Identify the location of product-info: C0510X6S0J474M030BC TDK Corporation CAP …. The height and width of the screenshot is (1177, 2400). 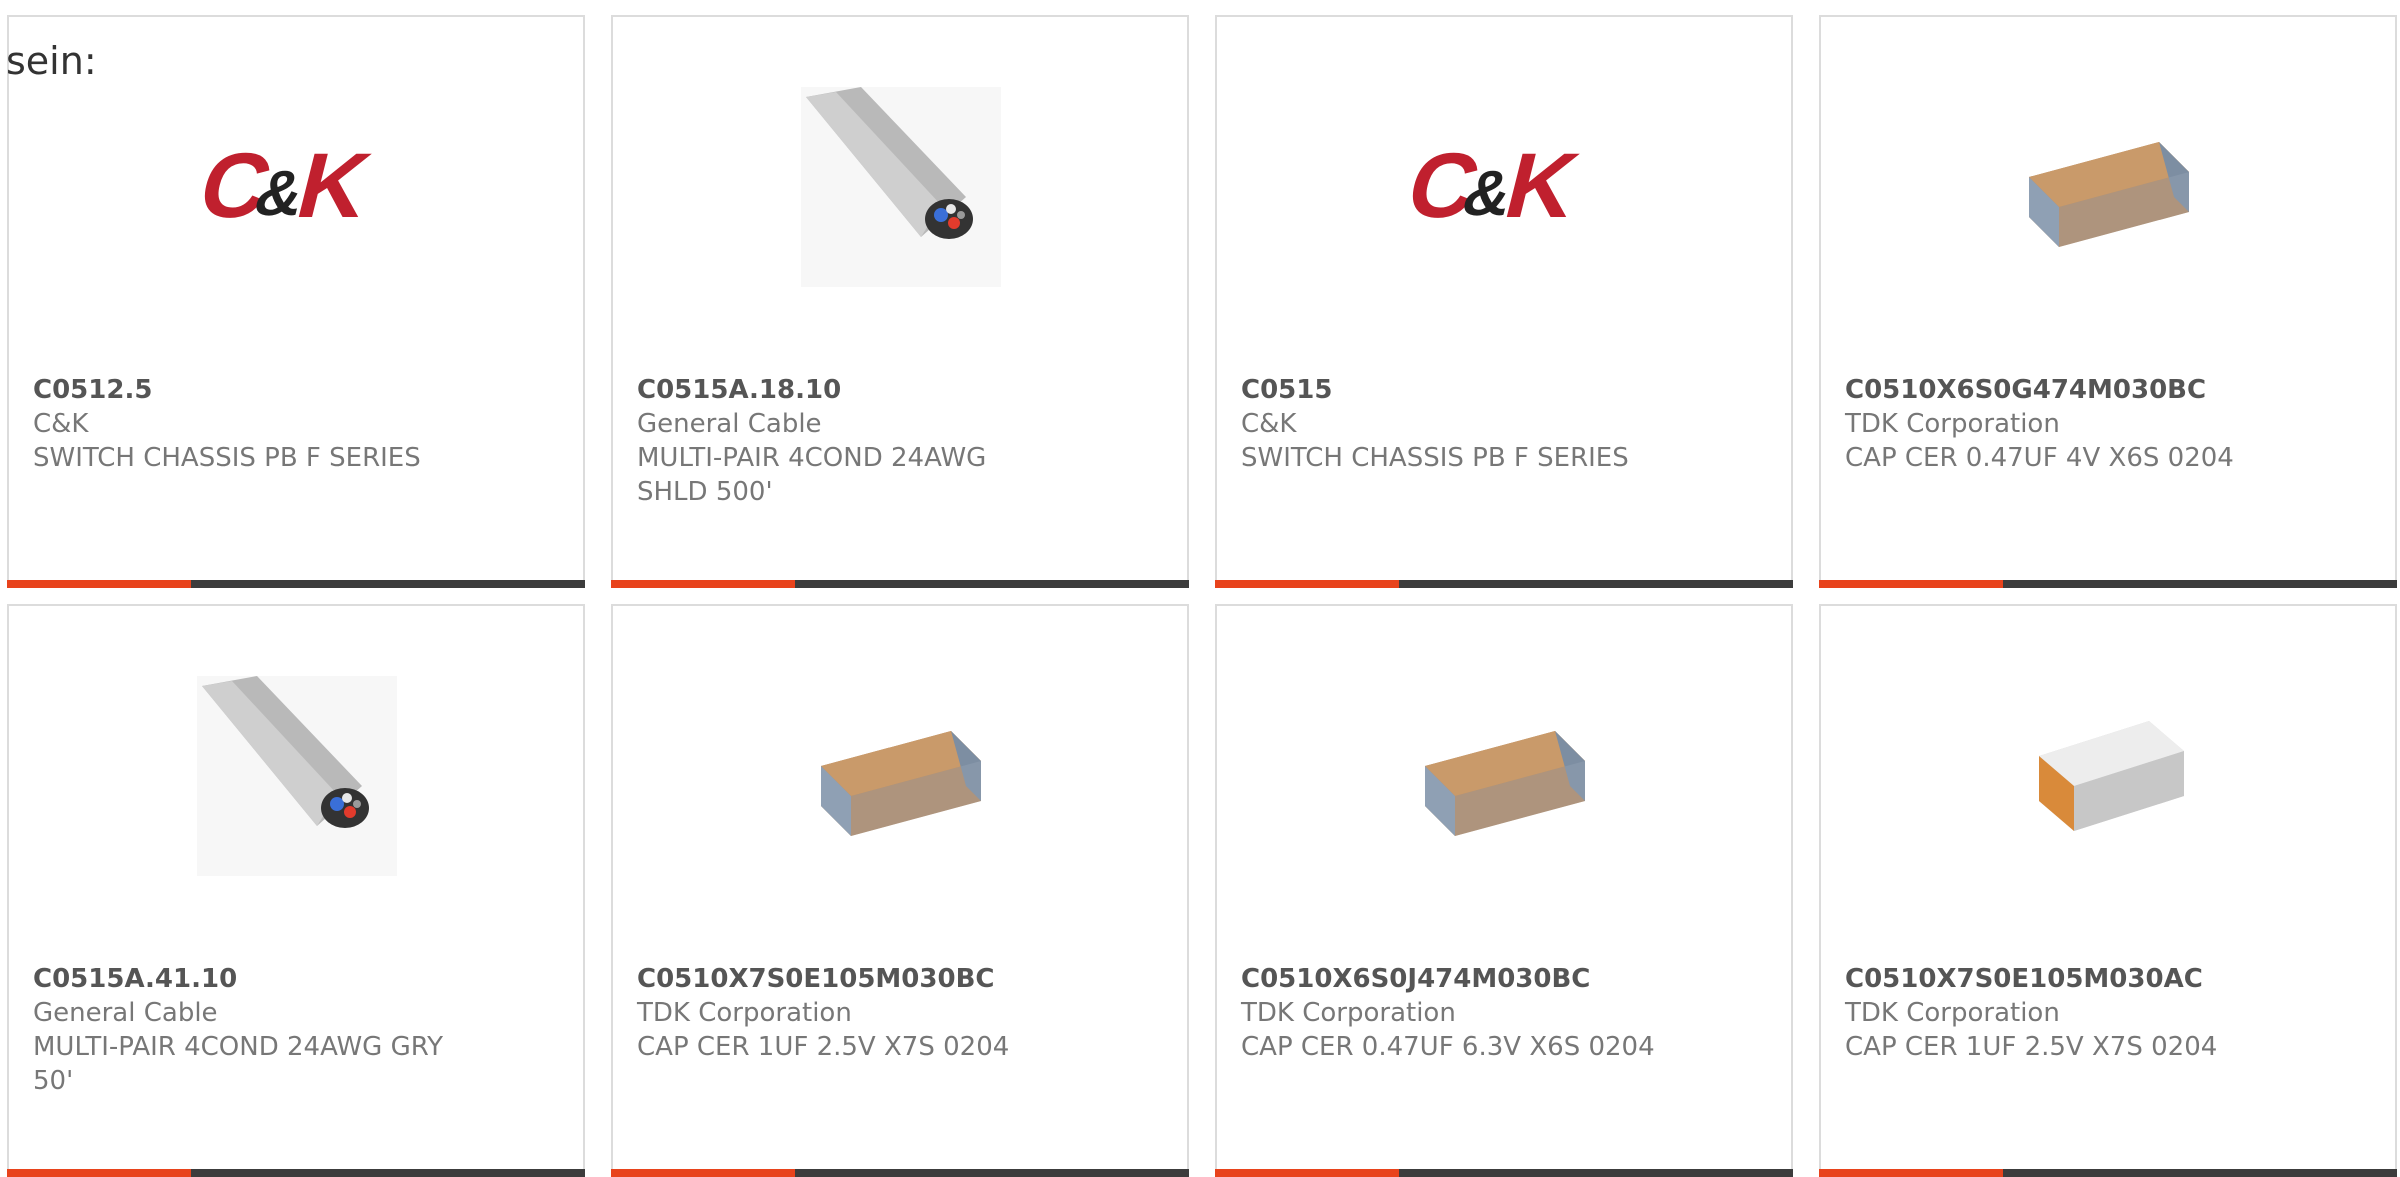
(1461, 1013).